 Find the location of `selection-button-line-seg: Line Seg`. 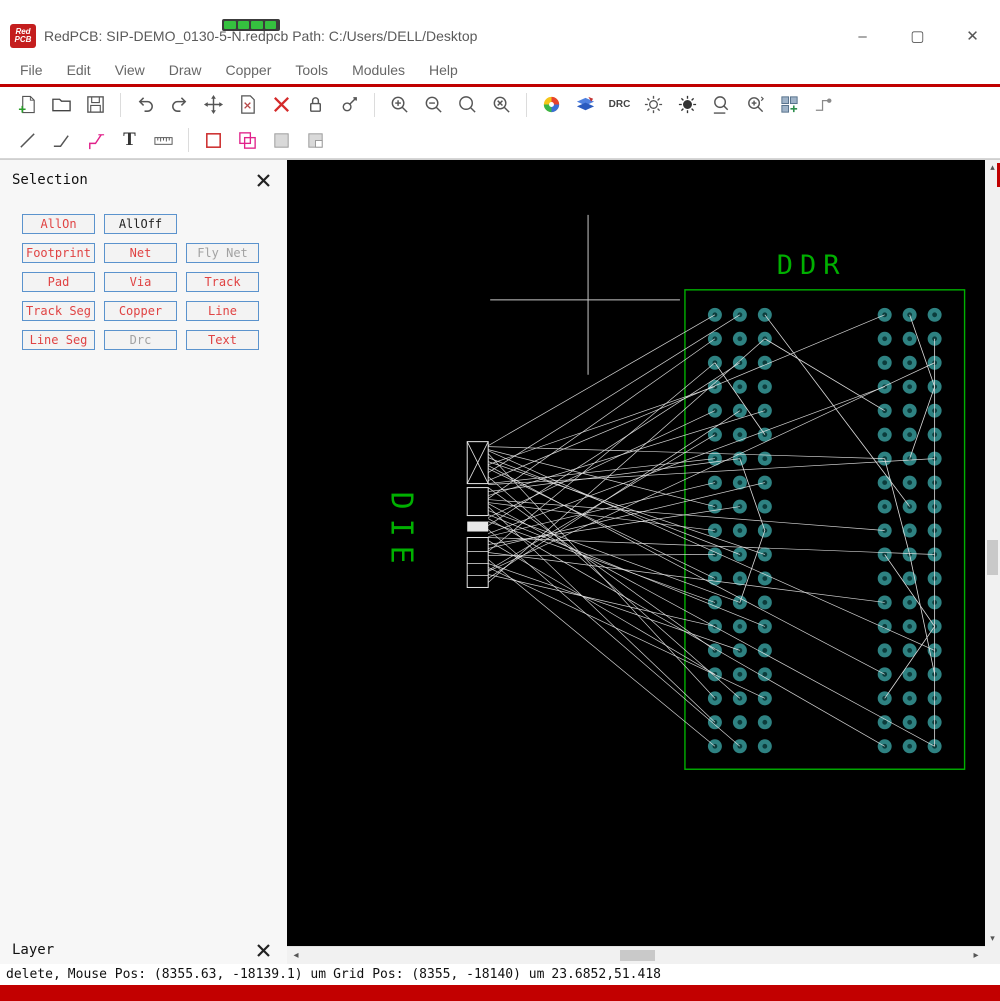

selection-button-line-seg: Line Seg is located at coordinates (58, 340).